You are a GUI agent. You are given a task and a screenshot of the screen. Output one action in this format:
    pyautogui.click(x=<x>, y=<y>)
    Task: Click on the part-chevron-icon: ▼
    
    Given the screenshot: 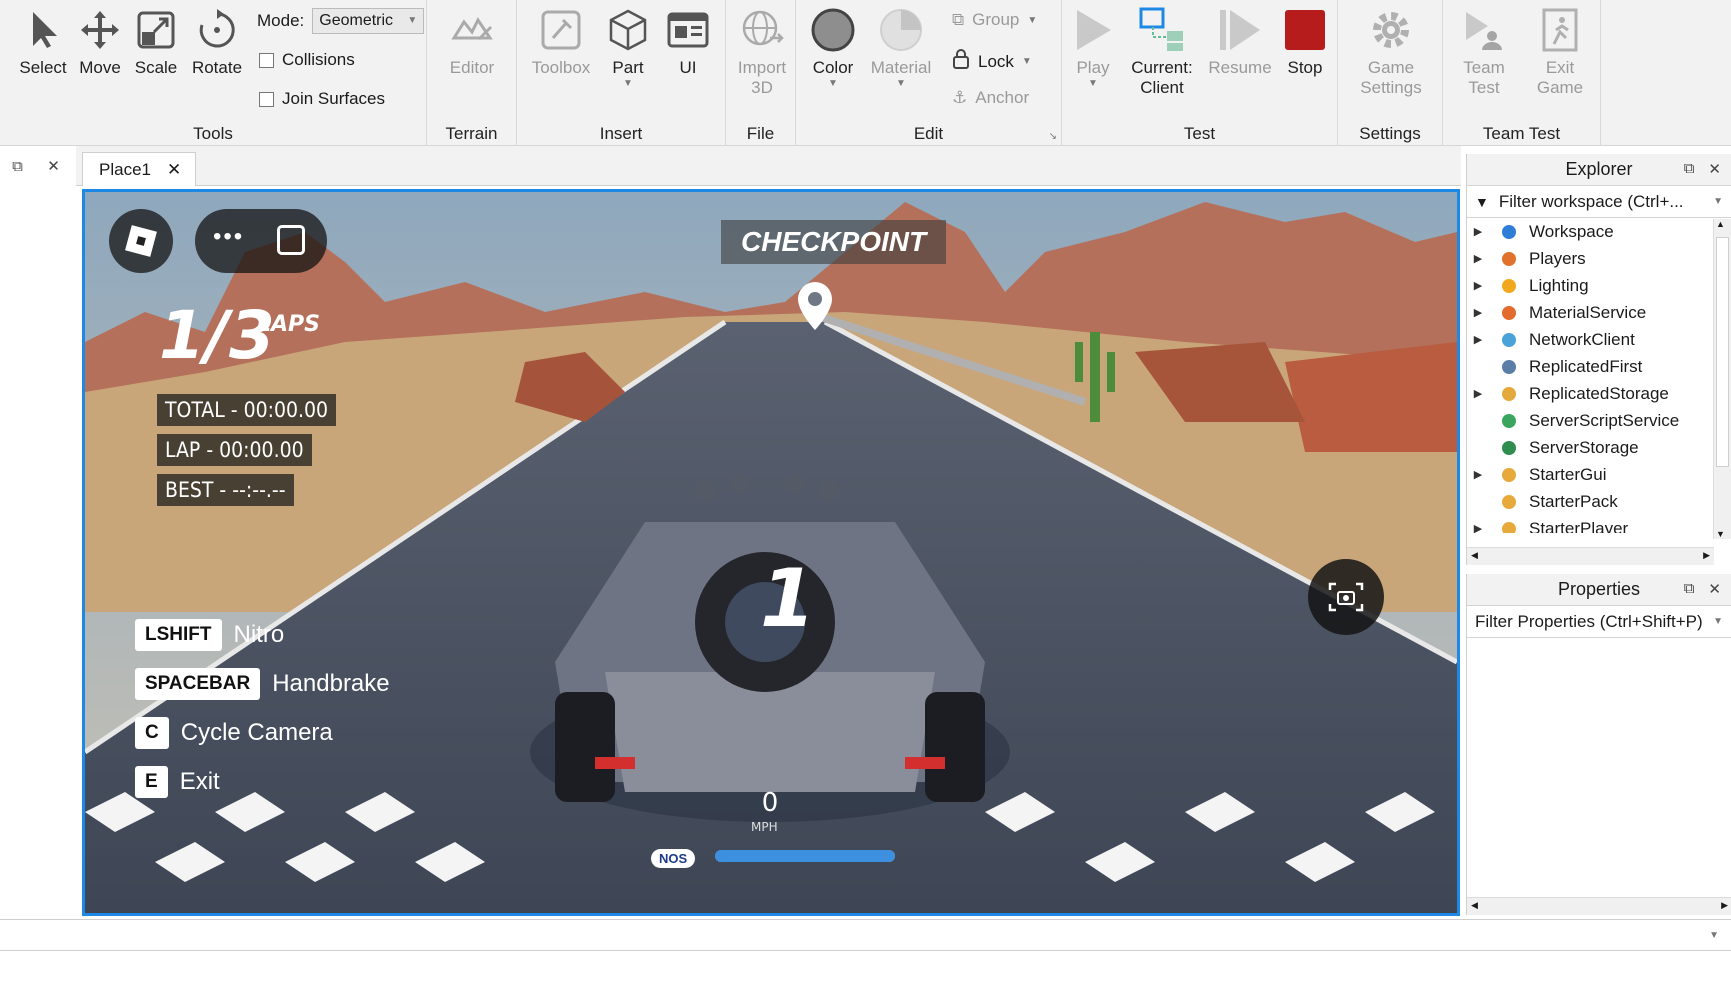 What is the action you would take?
    pyautogui.click(x=628, y=83)
    